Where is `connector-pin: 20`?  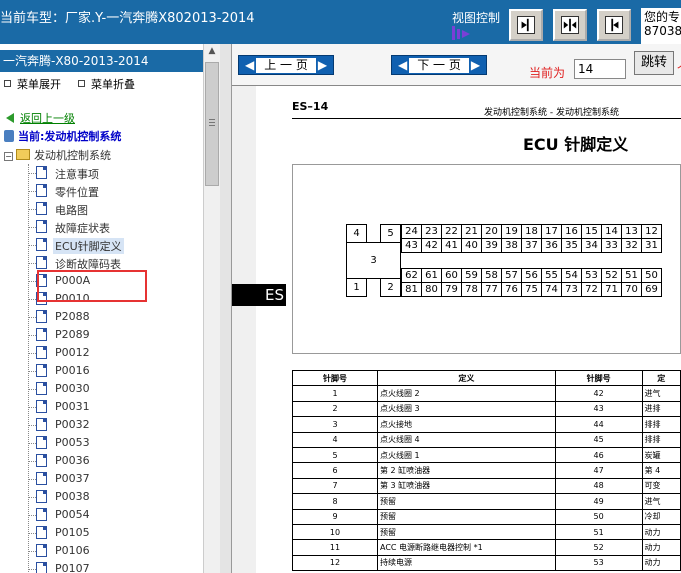 connector-pin: 20 is located at coordinates (491, 231).